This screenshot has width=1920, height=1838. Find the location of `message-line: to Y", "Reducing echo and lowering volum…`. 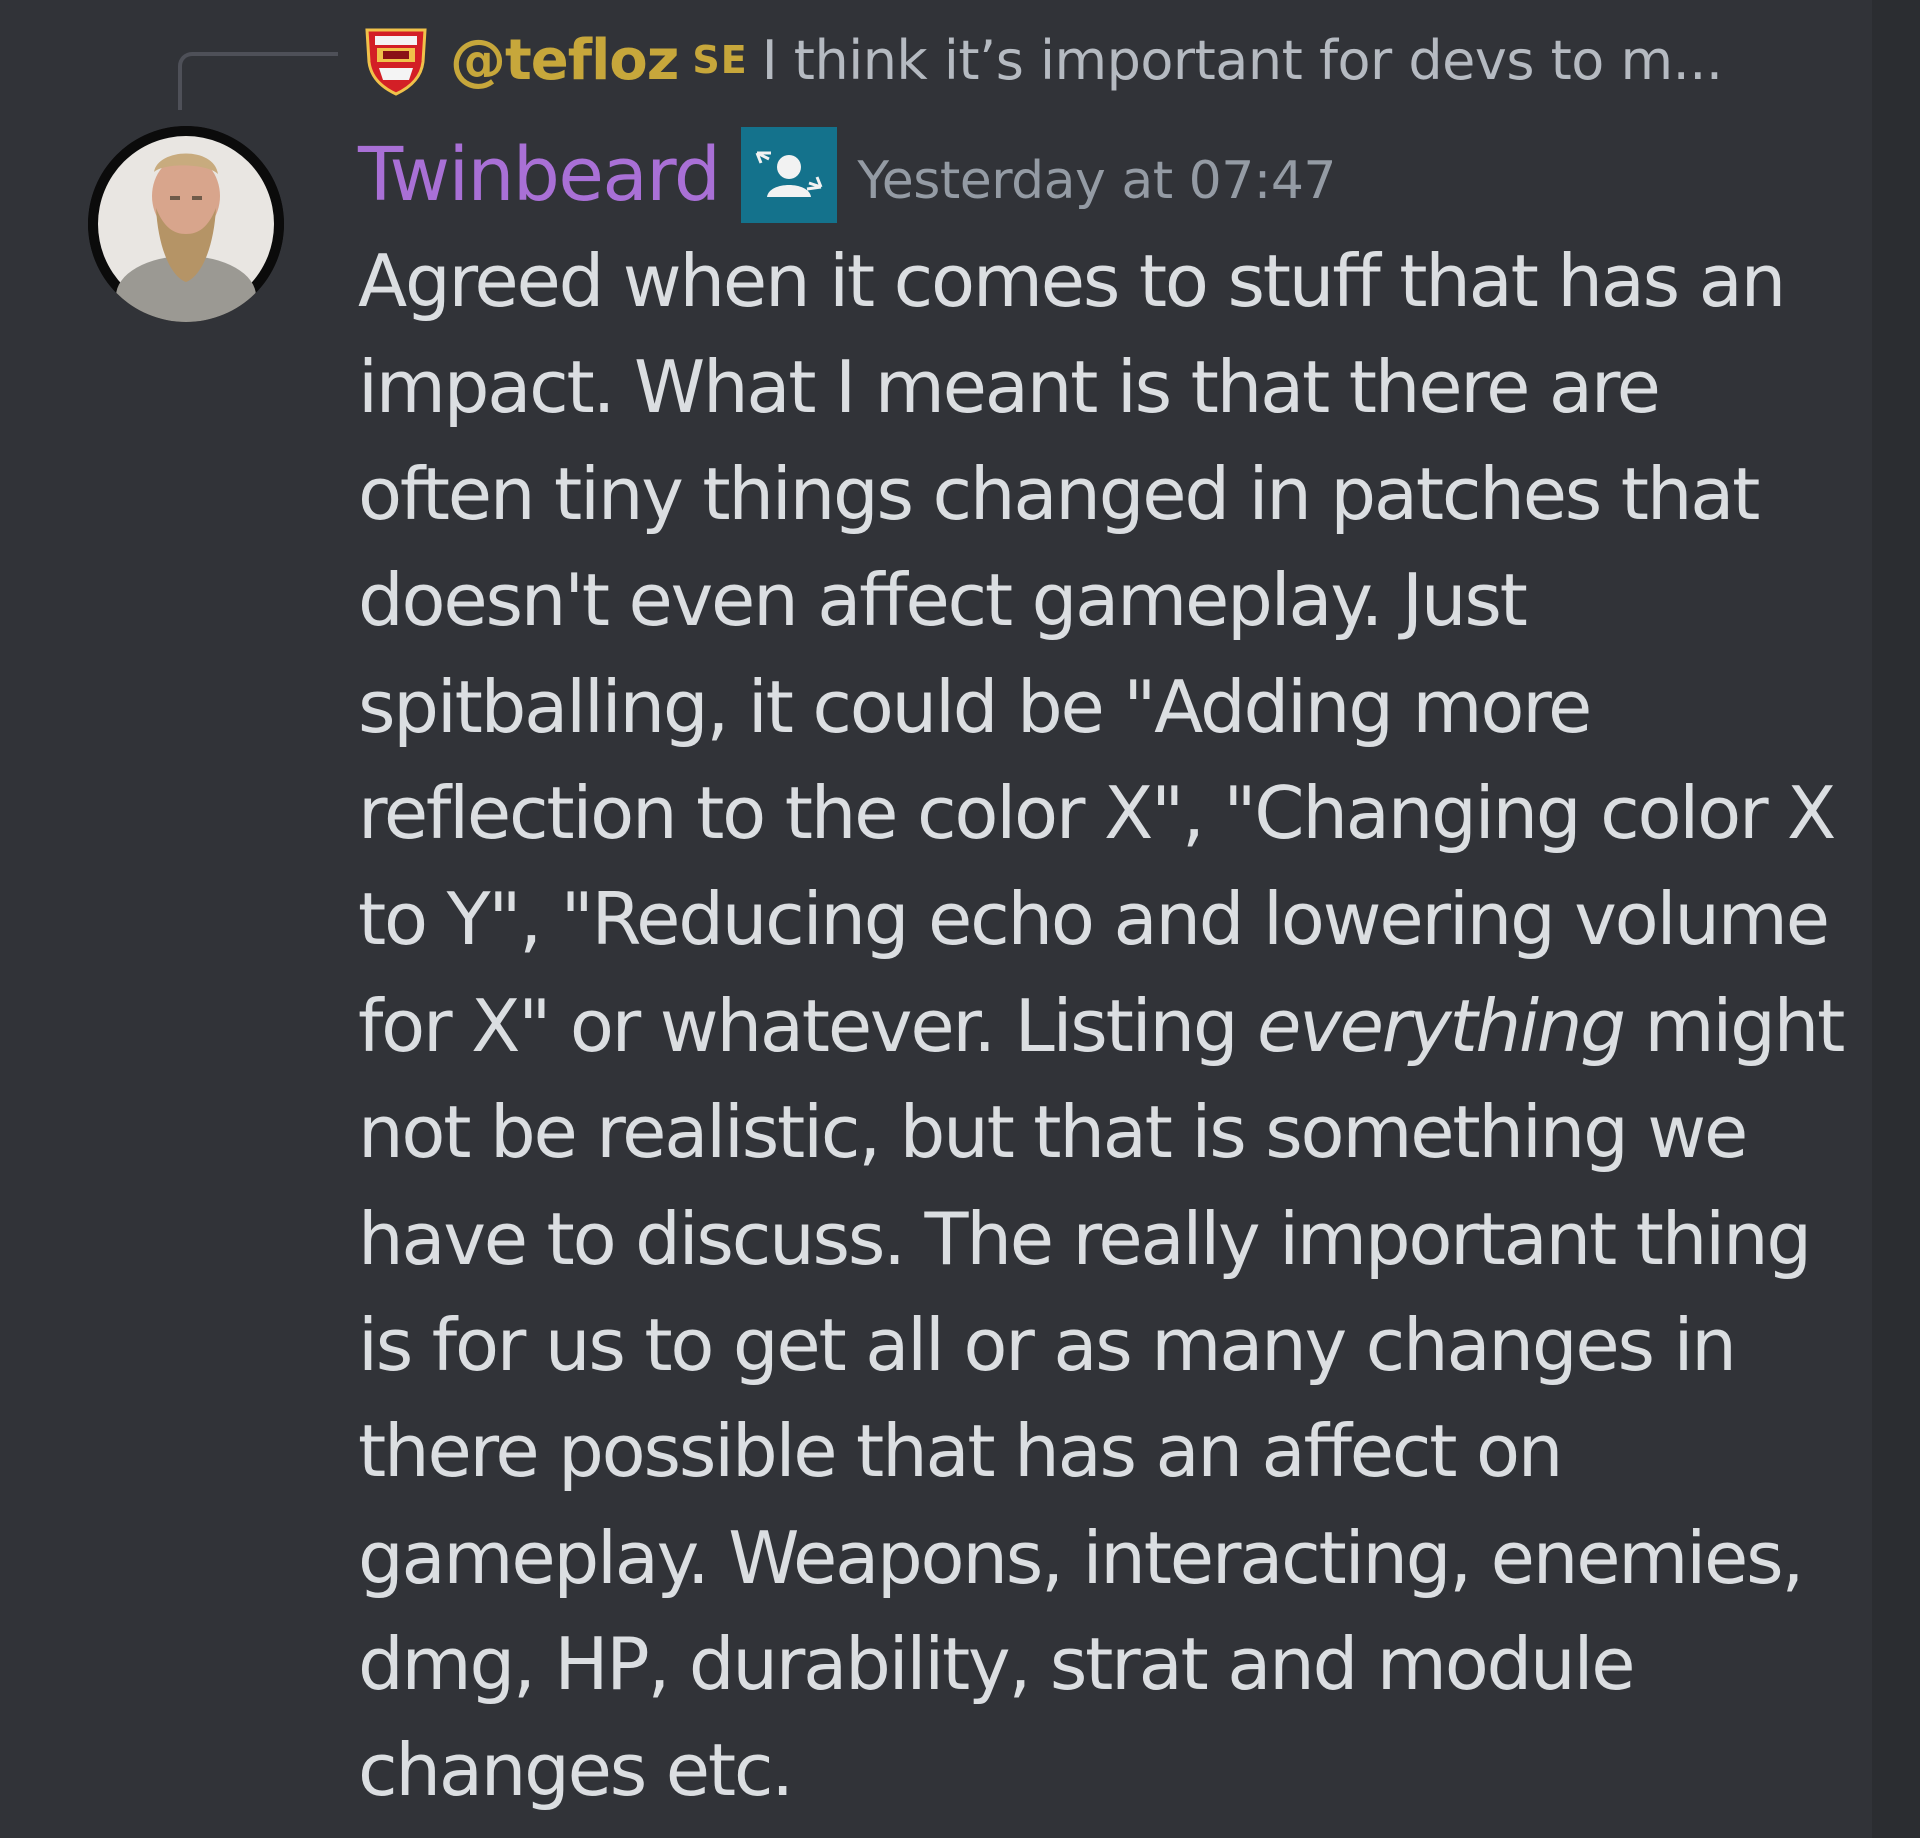

message-line: to Y", "Reducing echo and lowering volum… is located at coordinates (1094, 919).